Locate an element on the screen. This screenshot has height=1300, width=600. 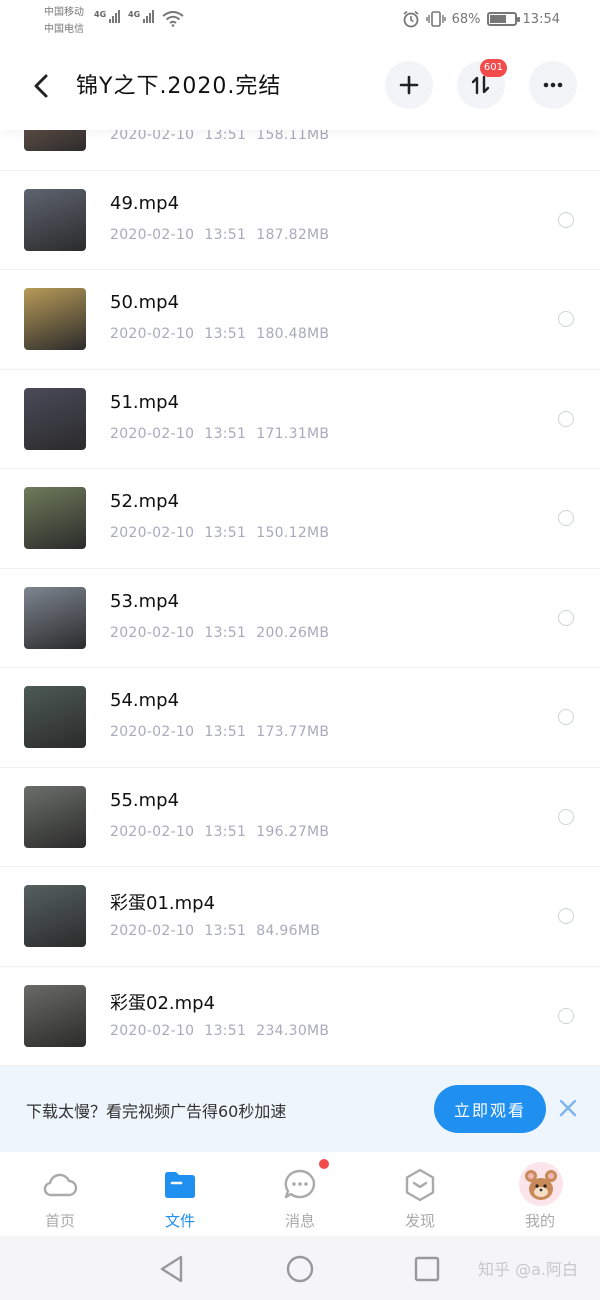
transfer-badge: 601 is located at coordinates (493, 68).